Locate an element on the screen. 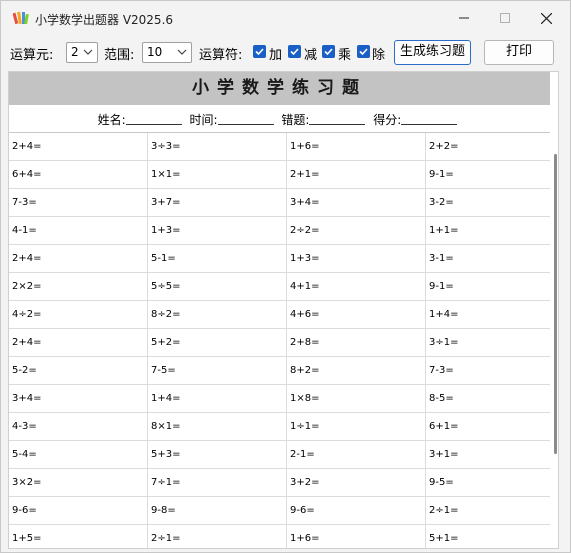 The height and width of the screenshot is (553, 571). problem-cell: 1+1= is located at coordinates (444, 230).